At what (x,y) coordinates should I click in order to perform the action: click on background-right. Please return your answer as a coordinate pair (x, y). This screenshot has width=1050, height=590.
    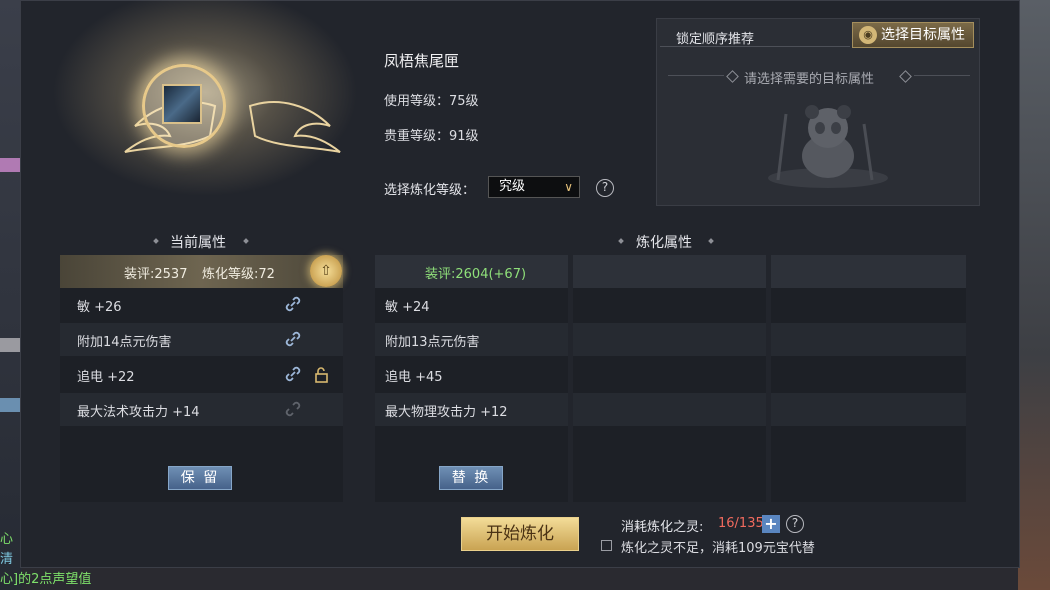
    Looking at the image, I should click on (1034, 295).